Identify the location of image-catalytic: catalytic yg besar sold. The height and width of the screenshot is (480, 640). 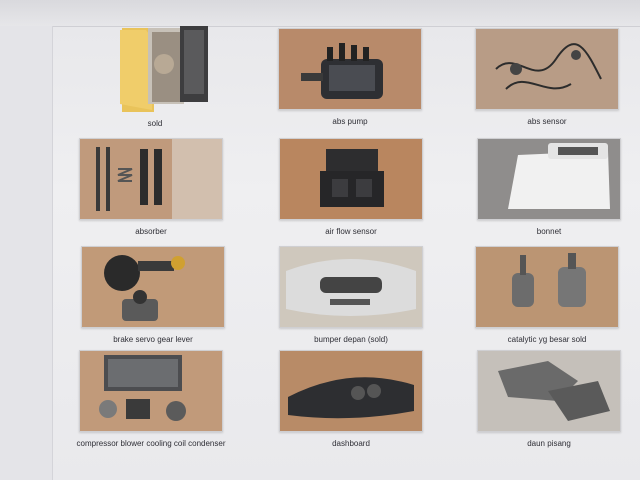
(547, 295).